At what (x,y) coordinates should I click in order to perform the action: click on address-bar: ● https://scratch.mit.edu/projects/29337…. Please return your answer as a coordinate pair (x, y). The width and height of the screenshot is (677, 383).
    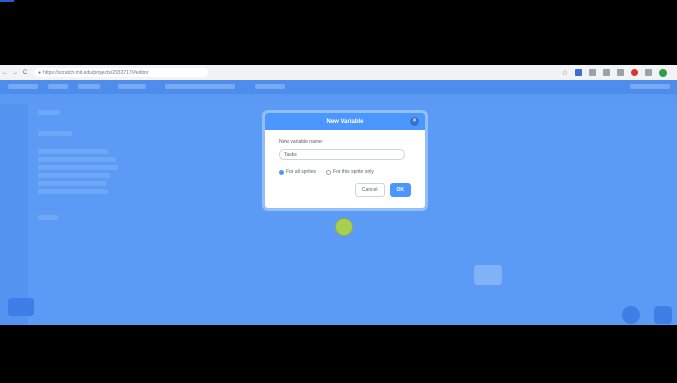
    Looking at the image, I should click on (121, 72).